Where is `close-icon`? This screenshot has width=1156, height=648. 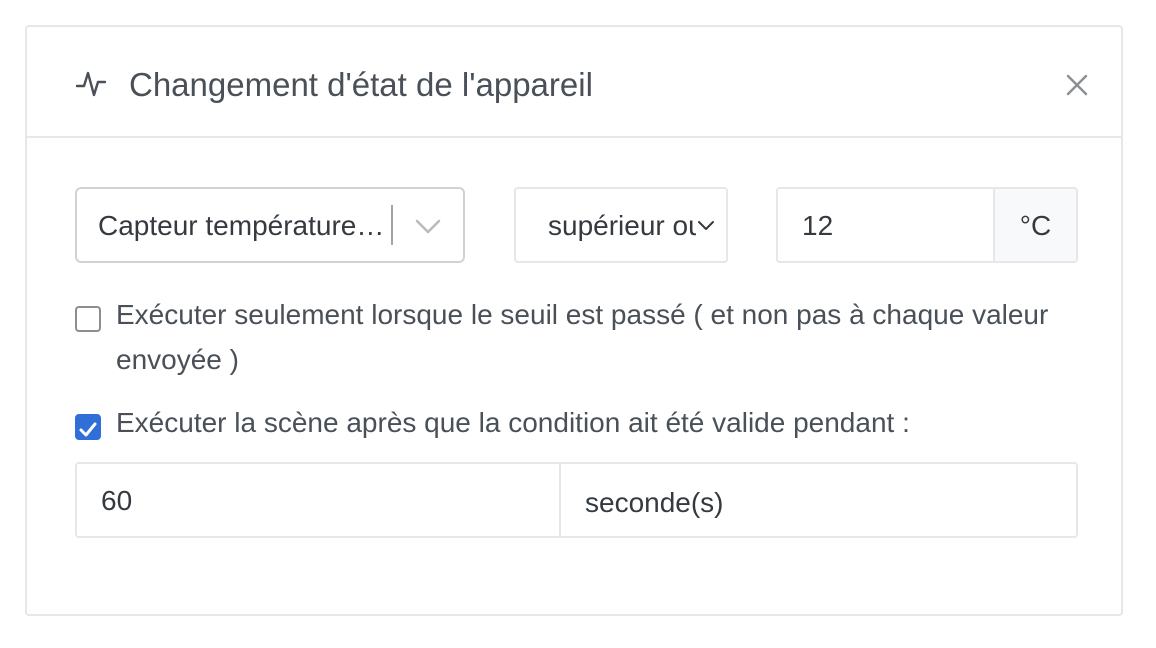
close-icon is located at coordinates (1077, 85).